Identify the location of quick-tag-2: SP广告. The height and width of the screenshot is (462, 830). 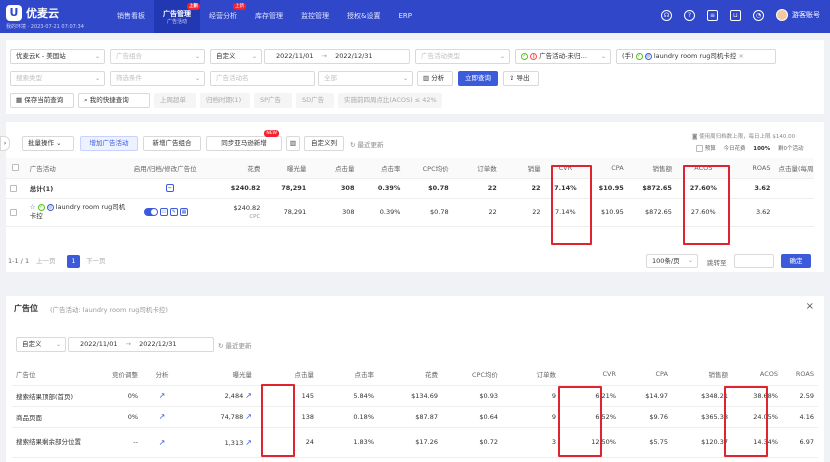
(273, 100).